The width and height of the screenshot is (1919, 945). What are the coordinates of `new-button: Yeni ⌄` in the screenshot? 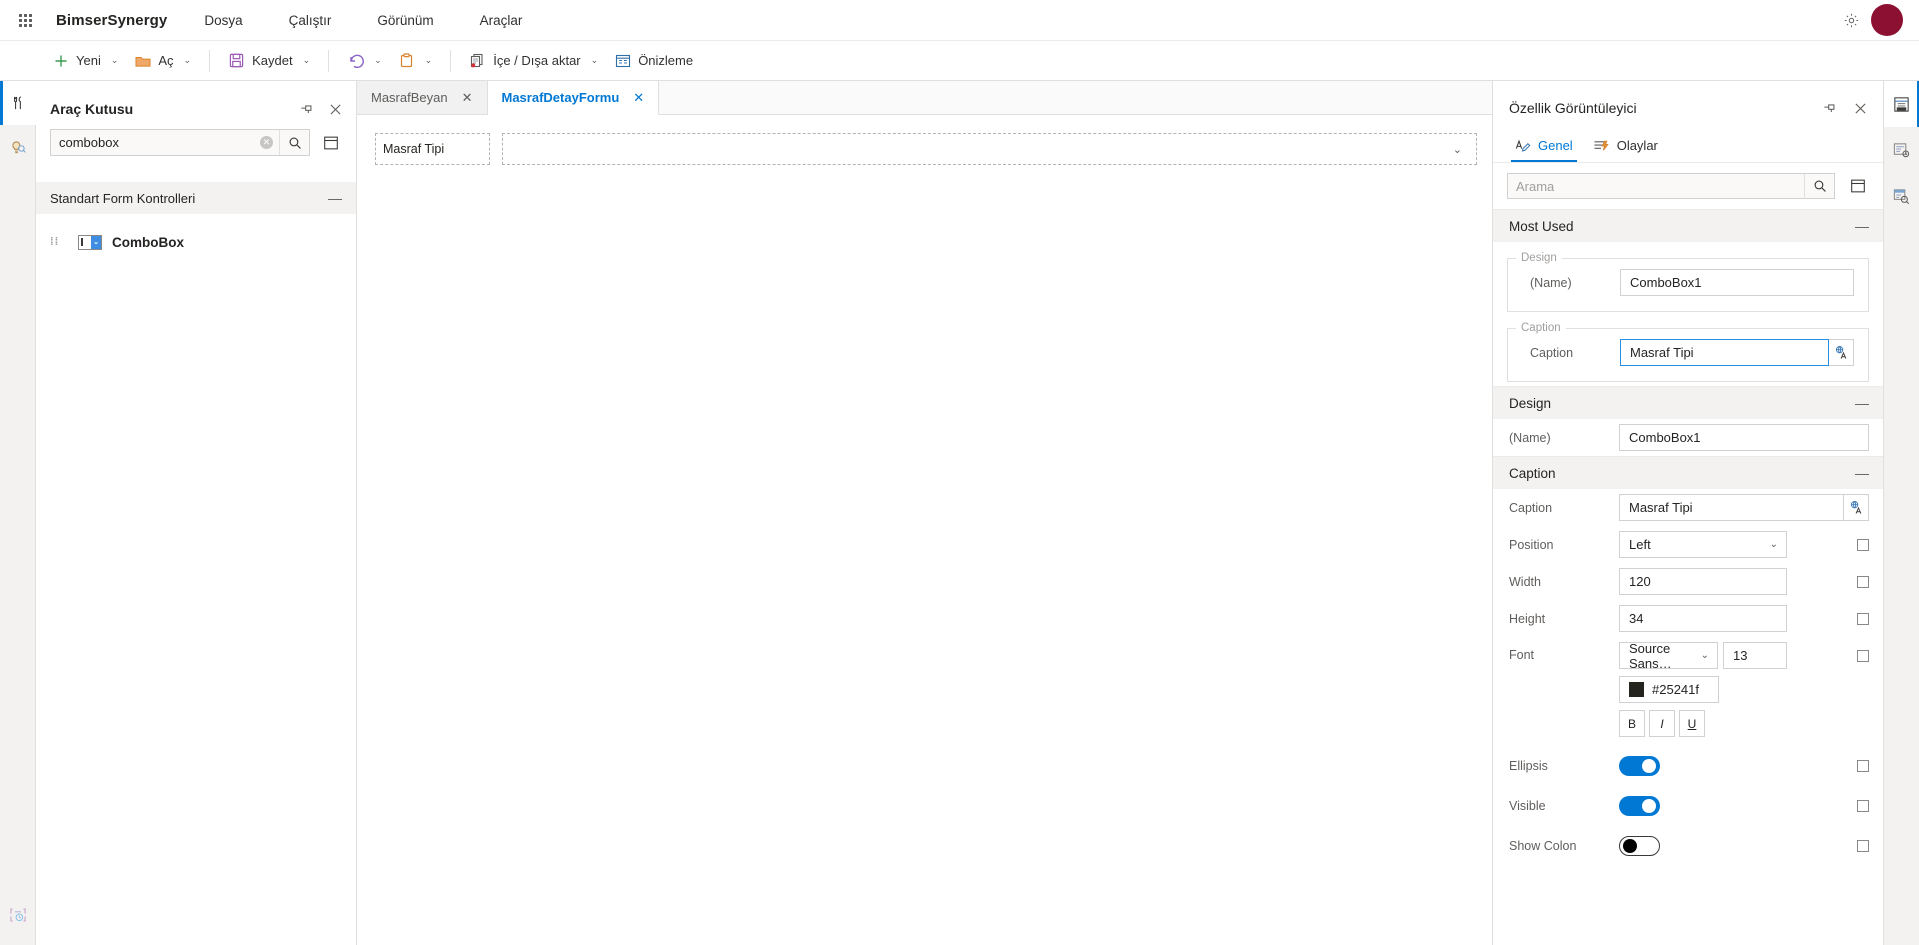 It's located at (85, 61).